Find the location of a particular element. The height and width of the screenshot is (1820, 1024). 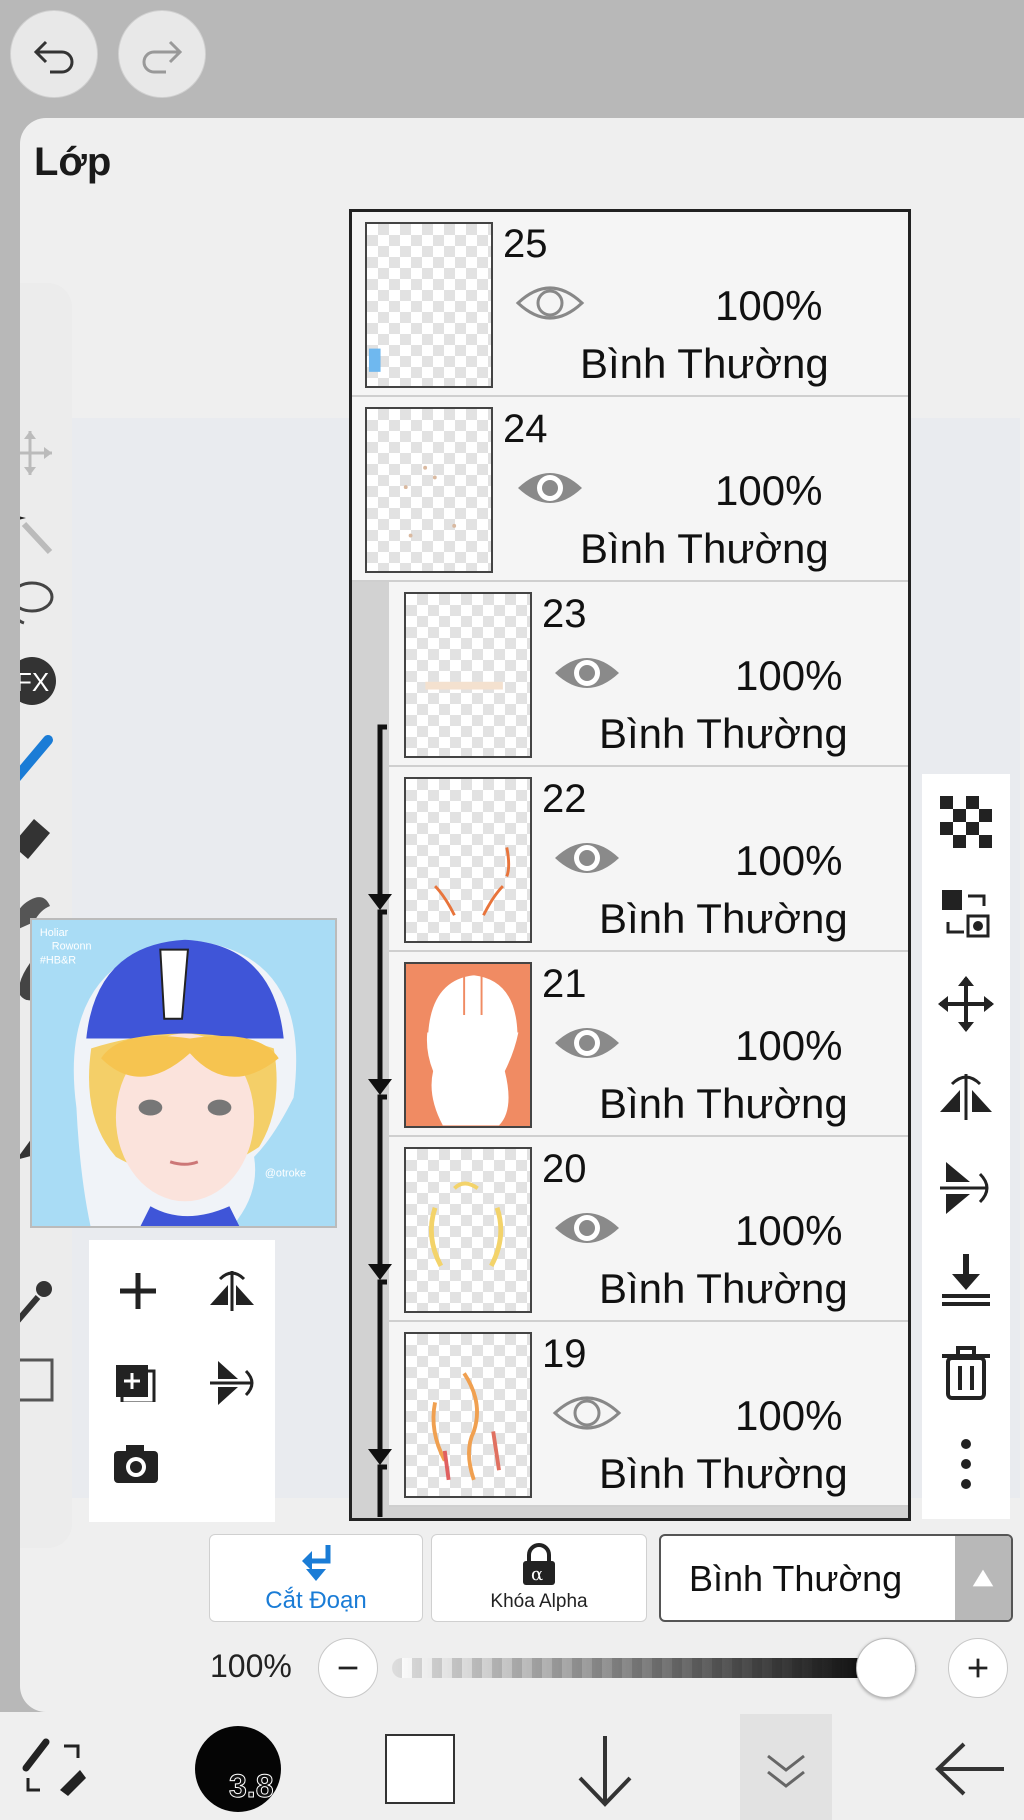

layer-row: 23 100% Bình Thường is located at coordinates (648, 674).